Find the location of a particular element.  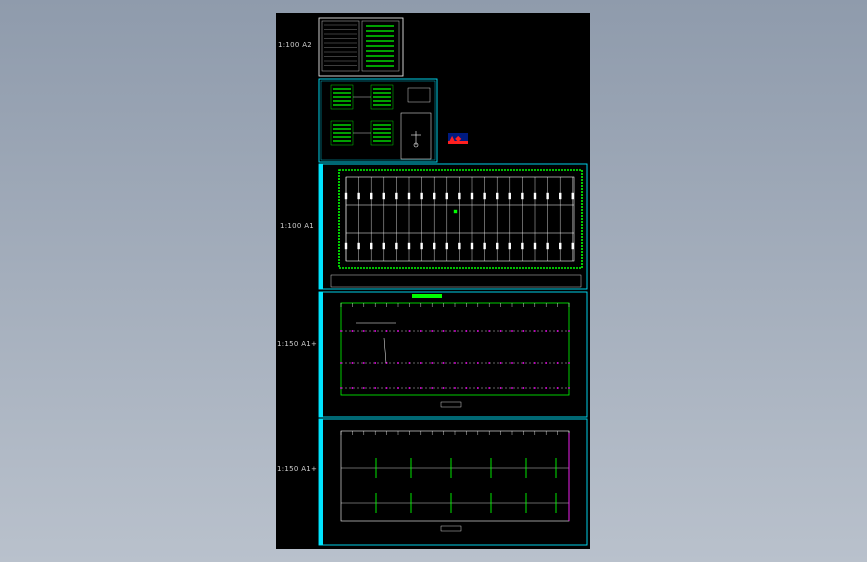

power-grid is located at coordinates (455, 476).